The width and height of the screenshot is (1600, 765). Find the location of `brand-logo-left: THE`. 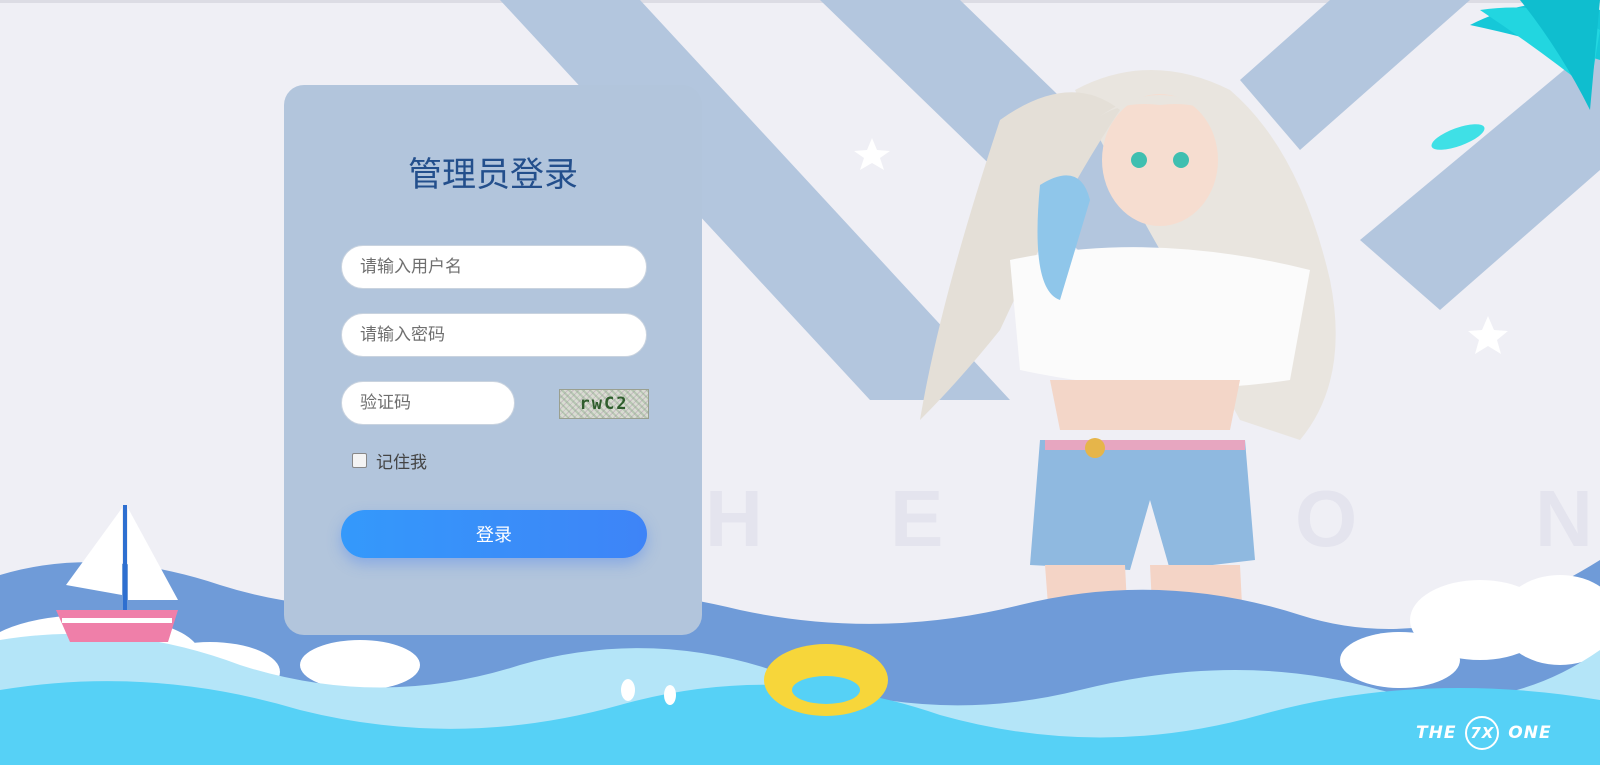

brand-logo-left: THE is located at coordinates (1436, 733).